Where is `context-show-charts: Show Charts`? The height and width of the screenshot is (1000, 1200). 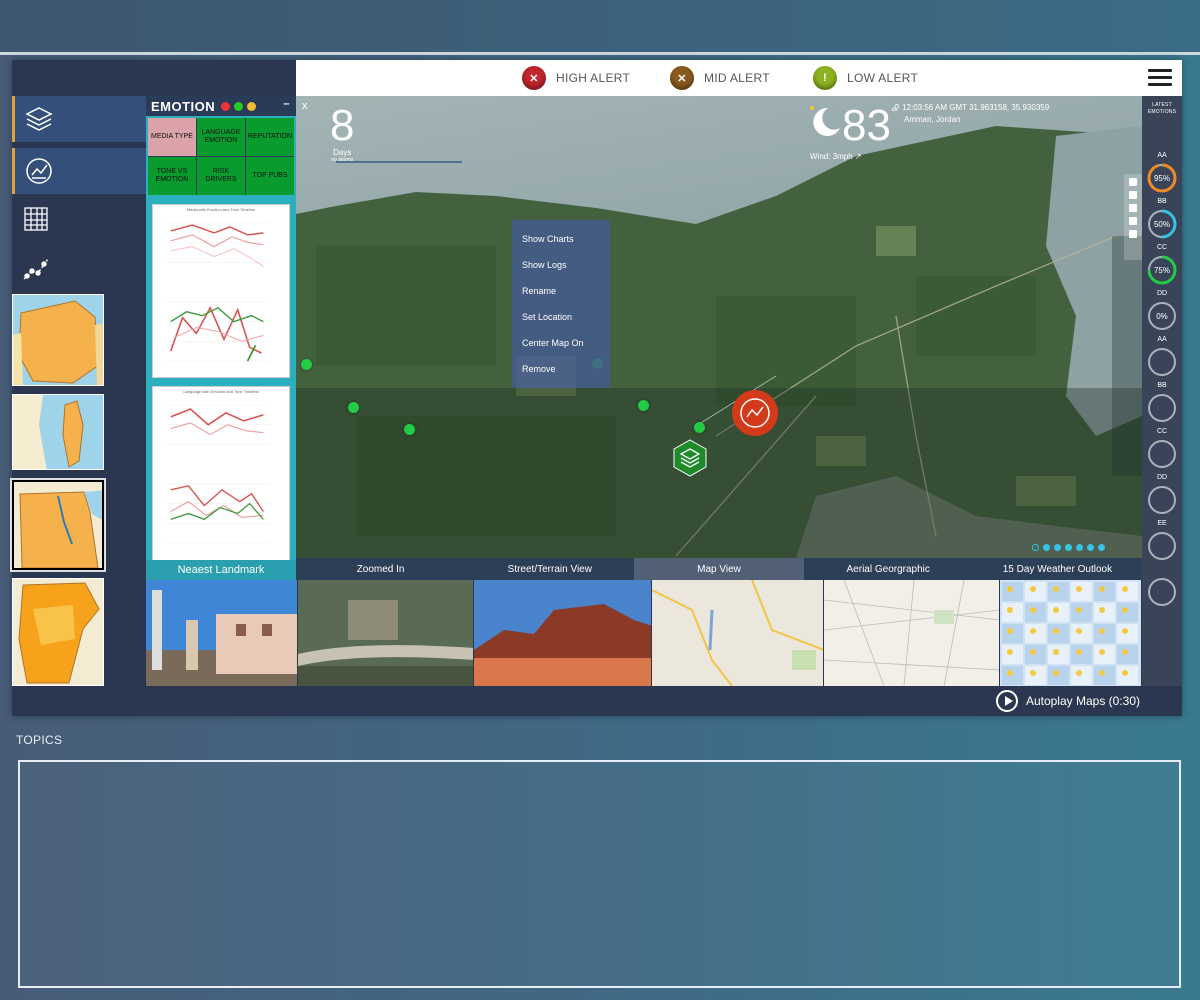
context-show-charts: Show Charts is located at coordinates (561, 241).